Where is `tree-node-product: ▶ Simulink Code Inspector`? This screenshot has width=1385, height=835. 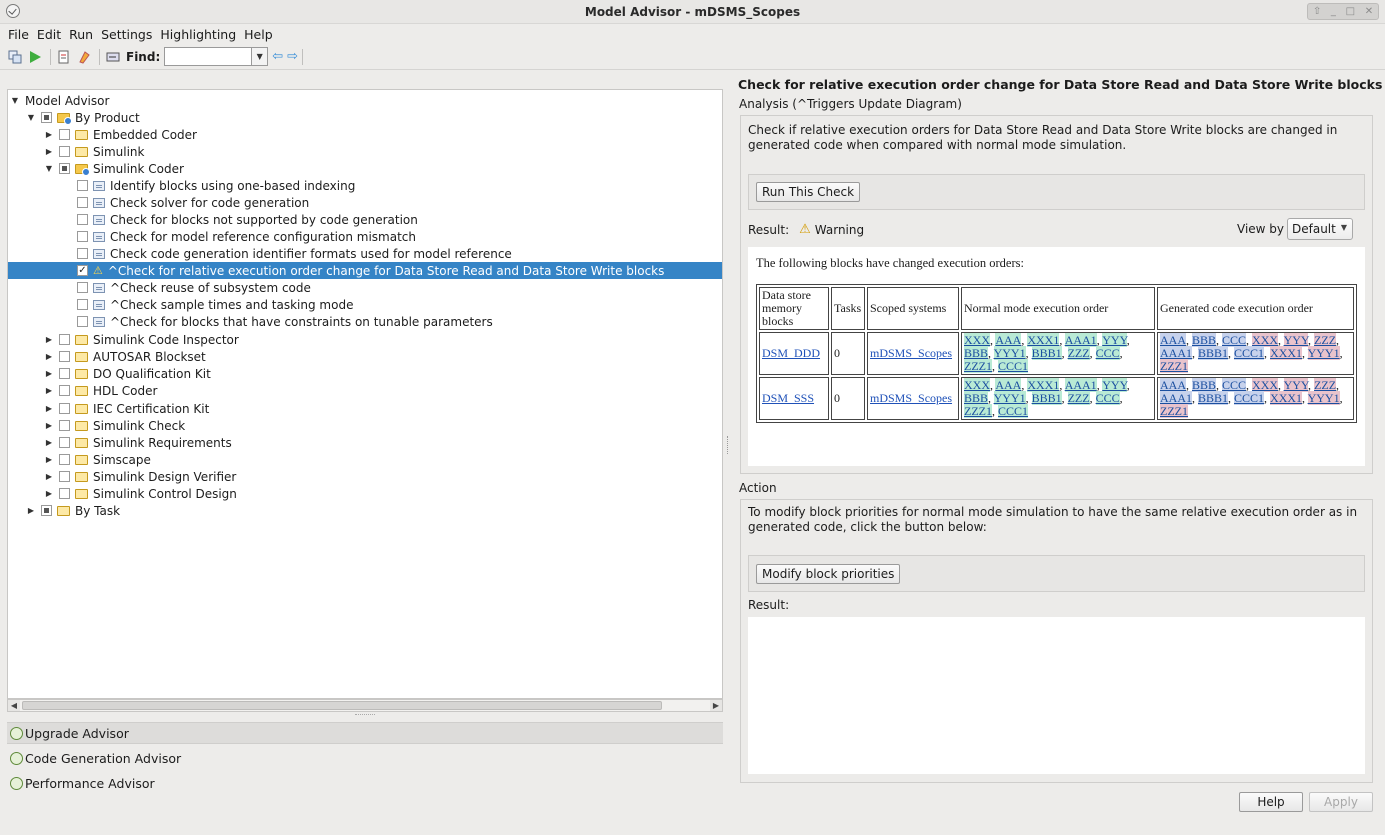
tree-node-product: ▶ Simulink Code Inspector is located at coordinates (365, 339).